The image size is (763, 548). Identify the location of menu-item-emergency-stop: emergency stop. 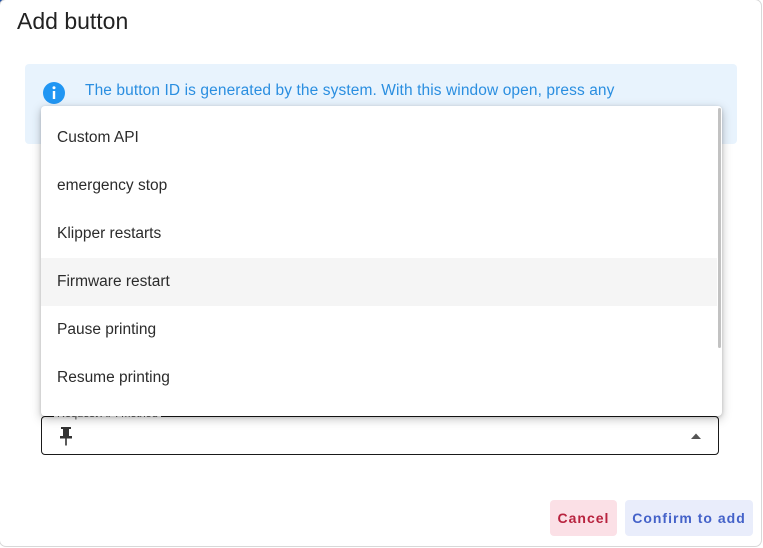
(379, 186).